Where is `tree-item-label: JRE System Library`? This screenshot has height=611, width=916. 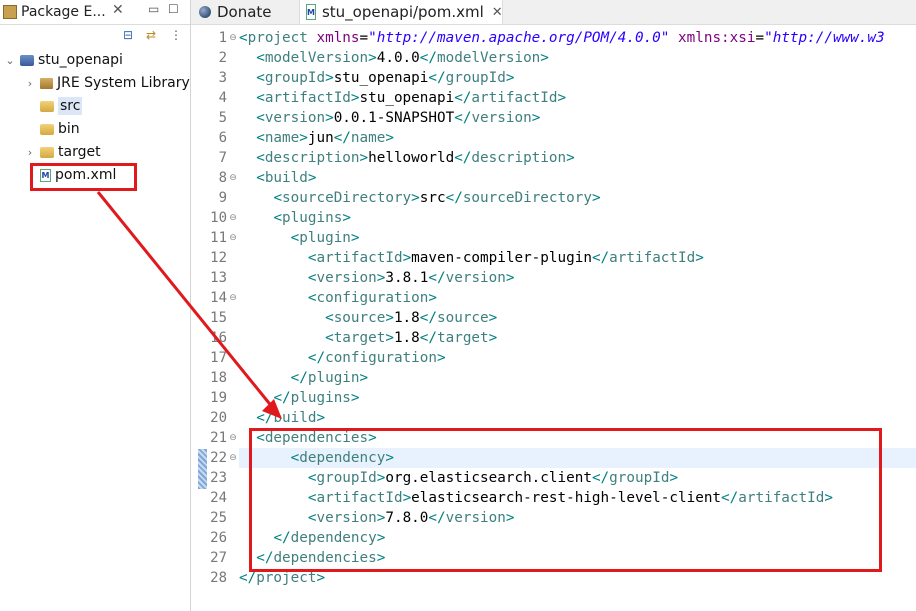 tree-item-label: JRE System Library is located at coordinates (123, 83).